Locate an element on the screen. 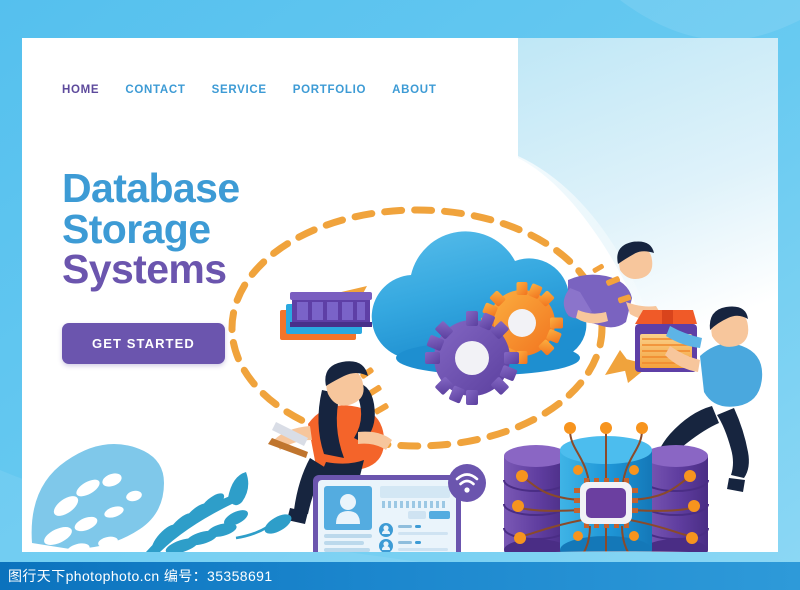 The image size is (800, 590). ram-memory-stick is located at coordinates (326, 316).